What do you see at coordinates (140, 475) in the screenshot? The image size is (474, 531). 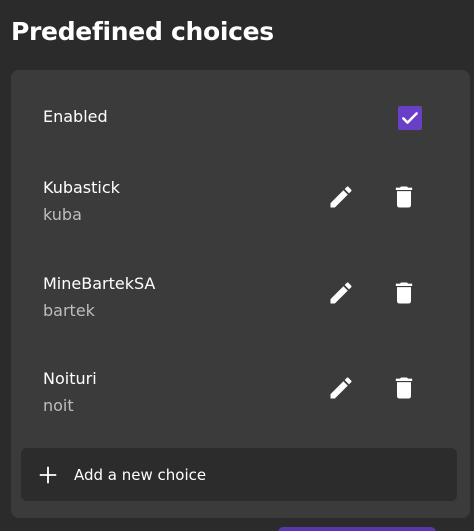 I see `add-choice-label: Add a new choice` at bounding box center [140, 475].